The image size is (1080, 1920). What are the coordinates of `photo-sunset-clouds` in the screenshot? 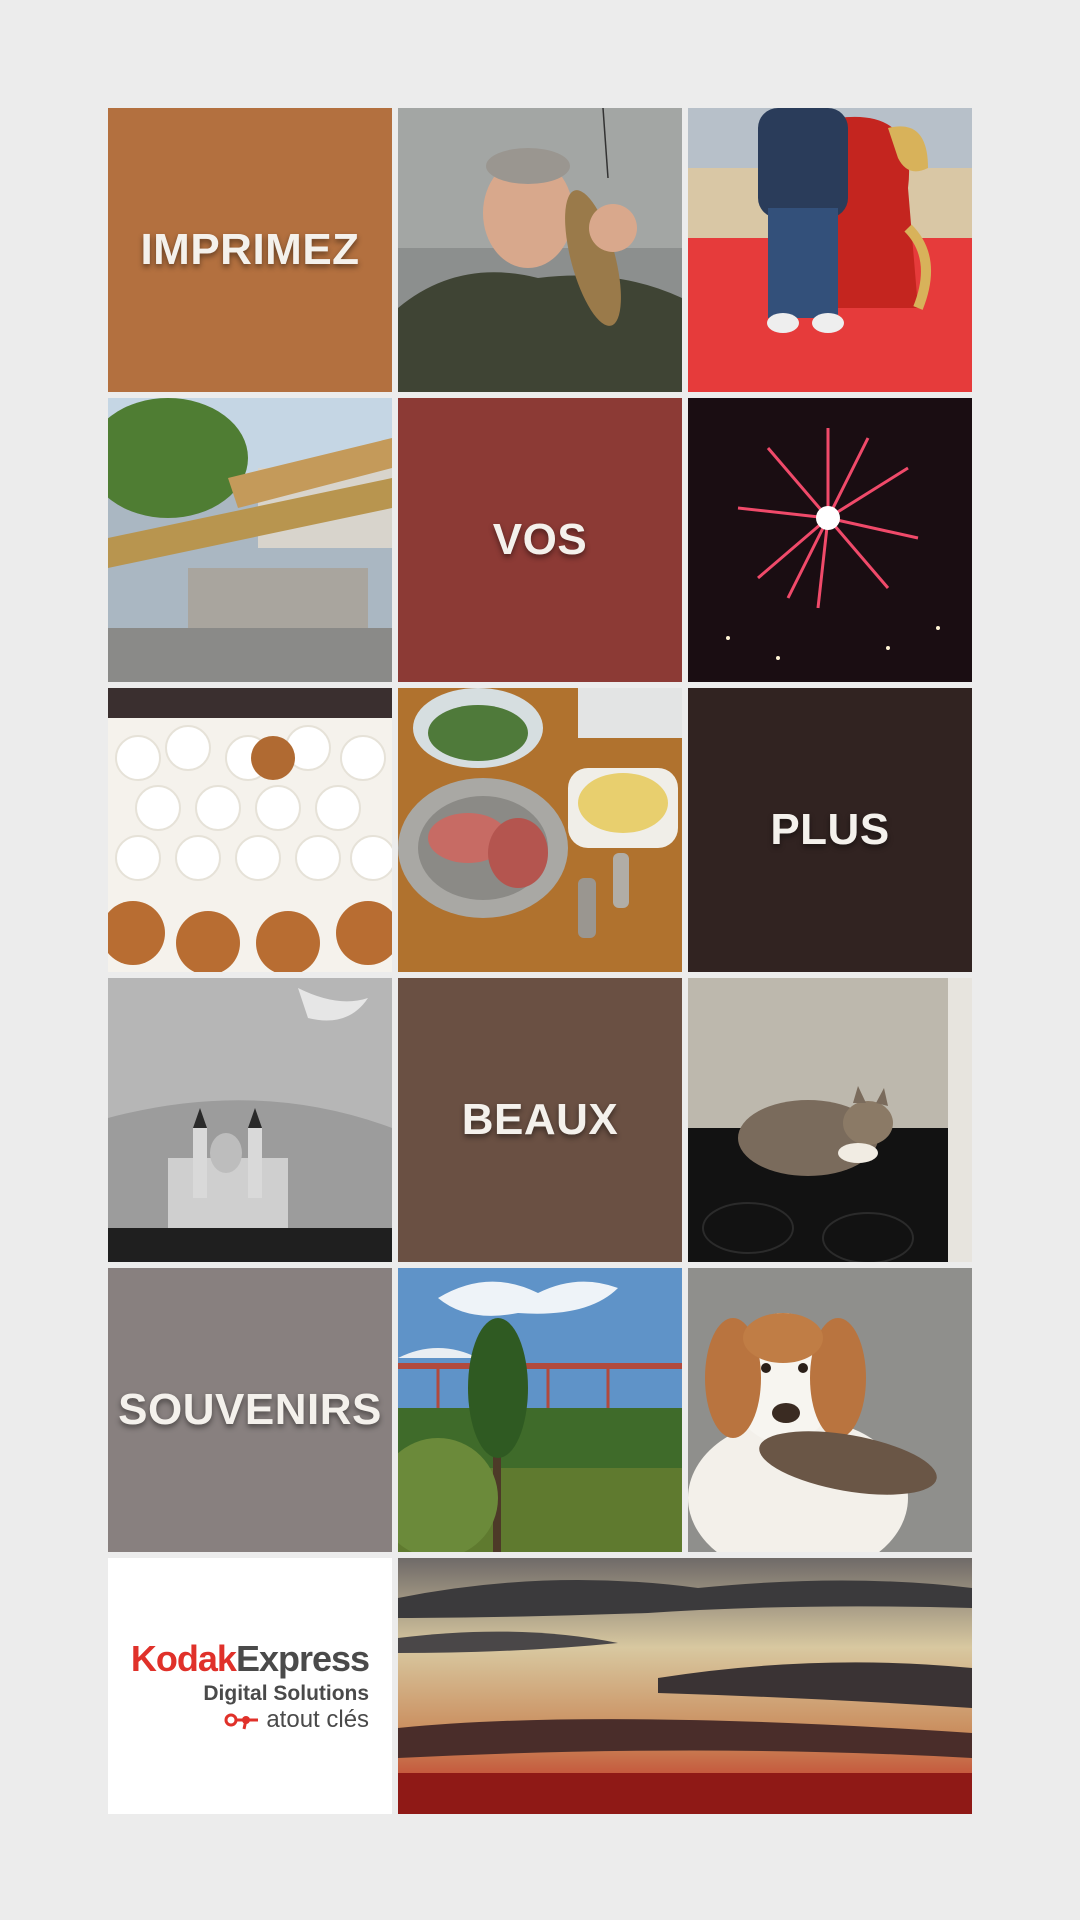 It's located at (685, 1686).